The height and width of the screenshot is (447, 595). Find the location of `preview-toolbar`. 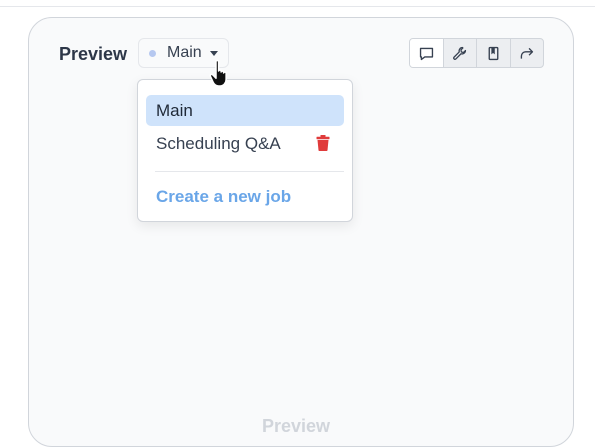

preview-toolbar is located at coordinates (476, 53).